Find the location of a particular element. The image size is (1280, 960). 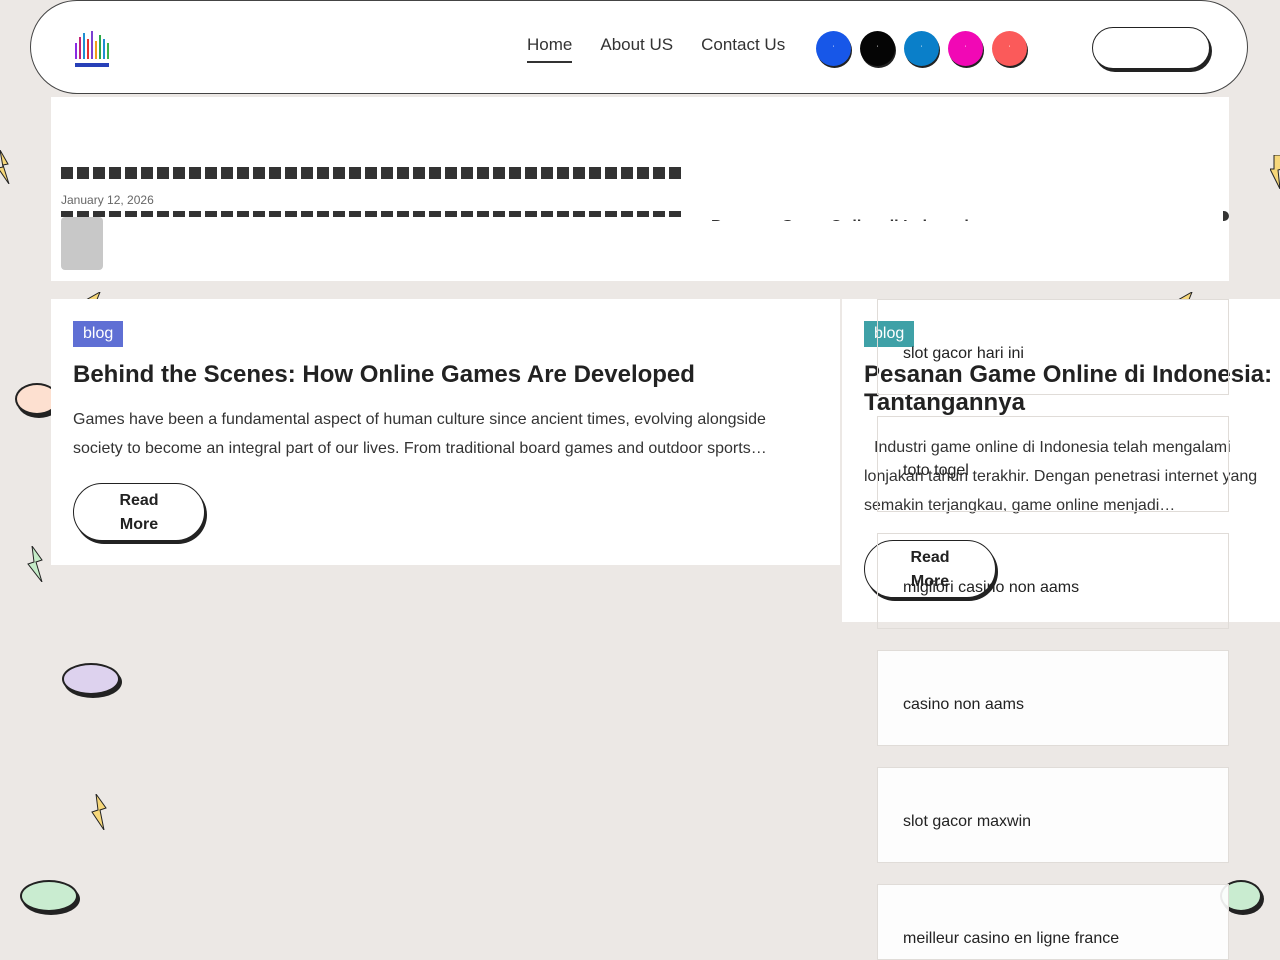

nav-contact-us: Contact Us is located at coordinates (743, 49).